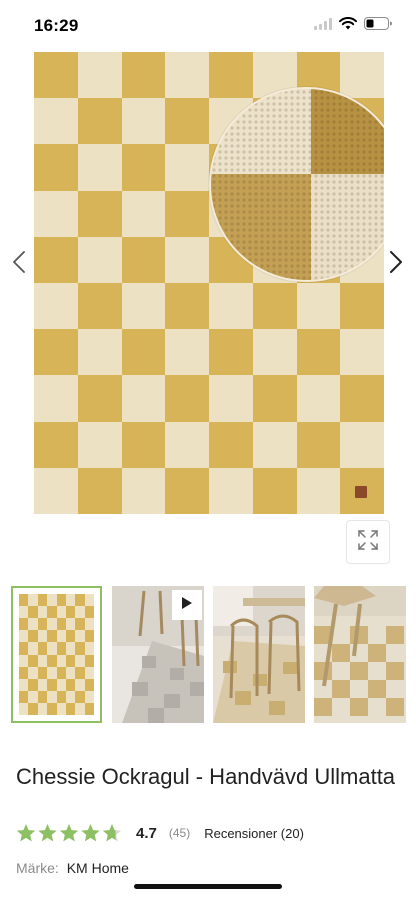 The height and width of the screenshot is (900, 416). What do you see at coordinates (37, 868) in the screenshot?
I see `brand-label: Märke:` at bounding box center [37, 868].